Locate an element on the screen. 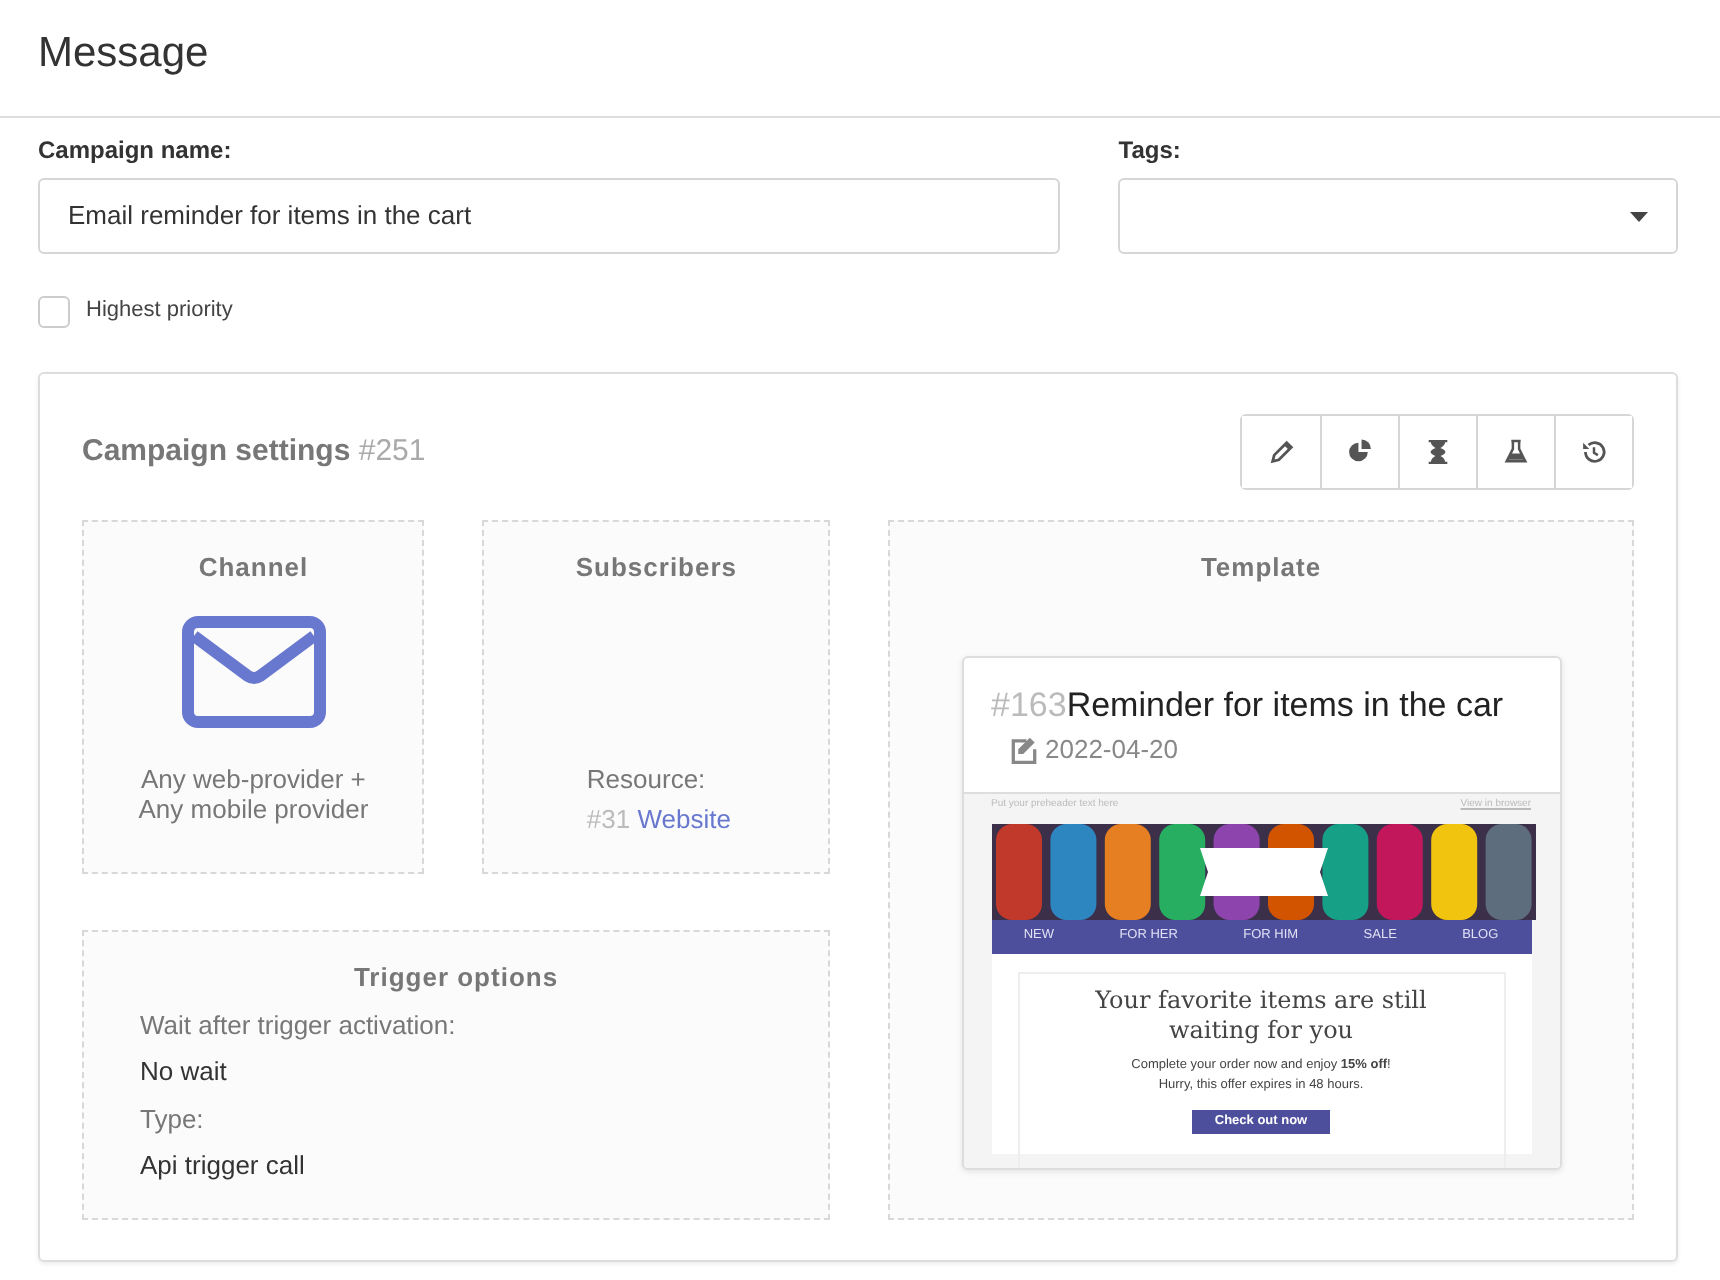  history-icon is located at coordinates (1594, 452).